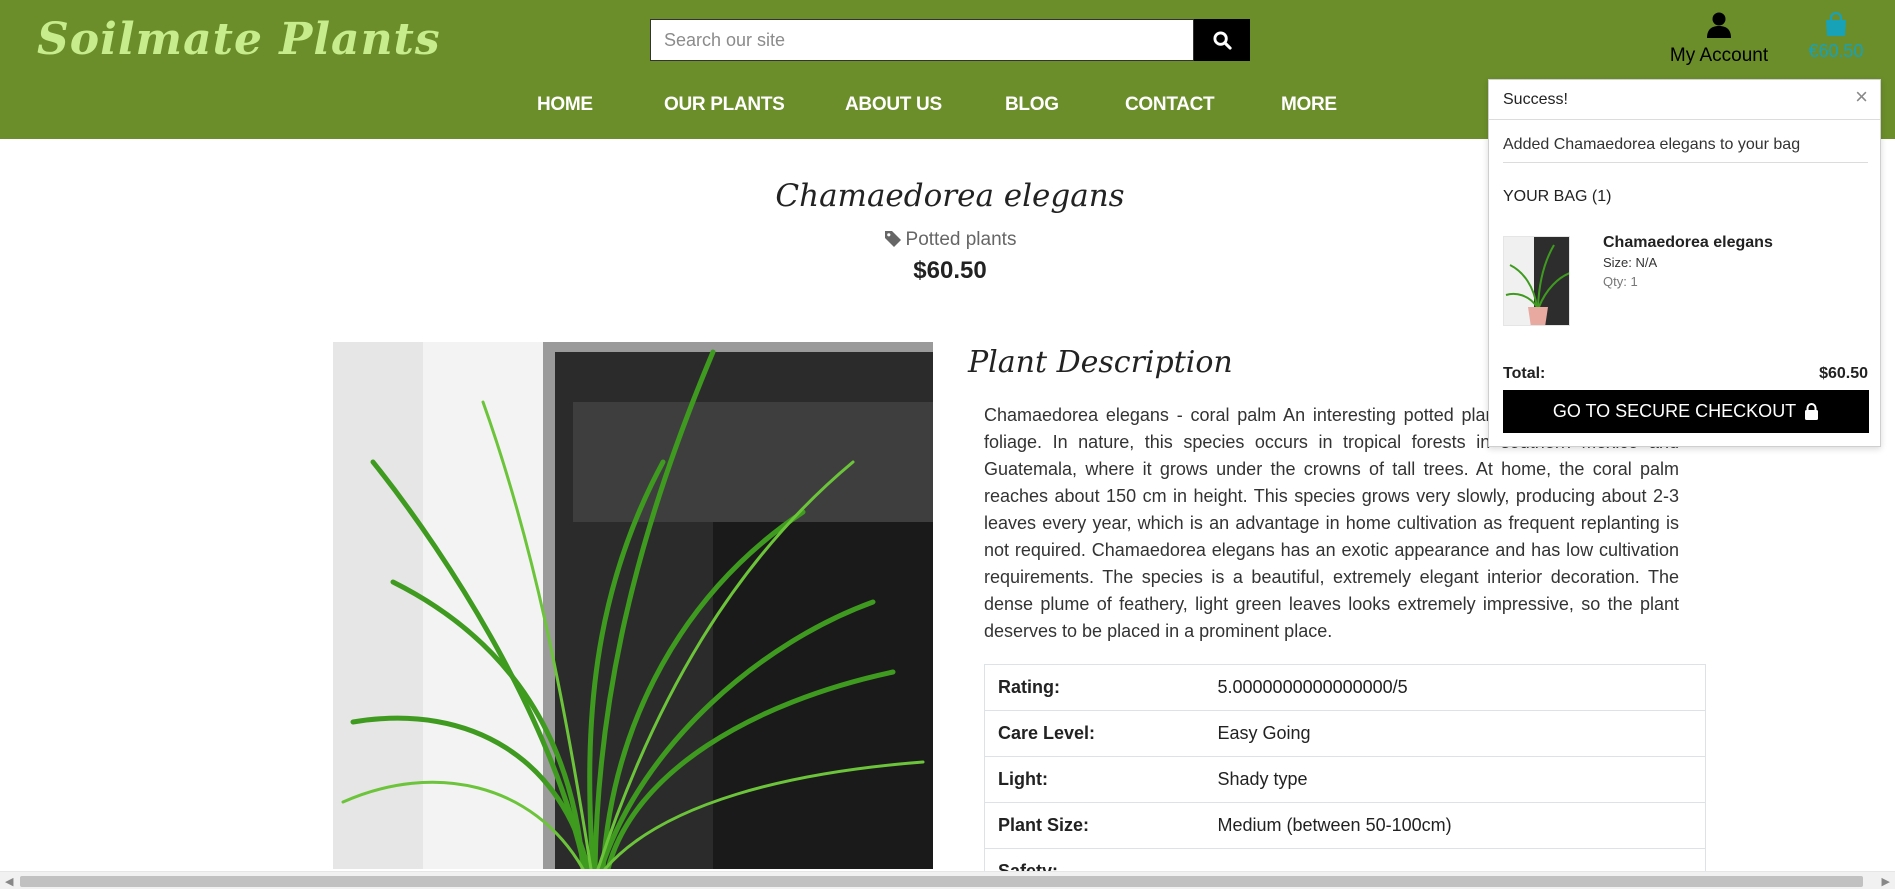  Describe the element at coordinates (961, 239) in the screenshot. I see `product-category-label: Potted plants` at that location.